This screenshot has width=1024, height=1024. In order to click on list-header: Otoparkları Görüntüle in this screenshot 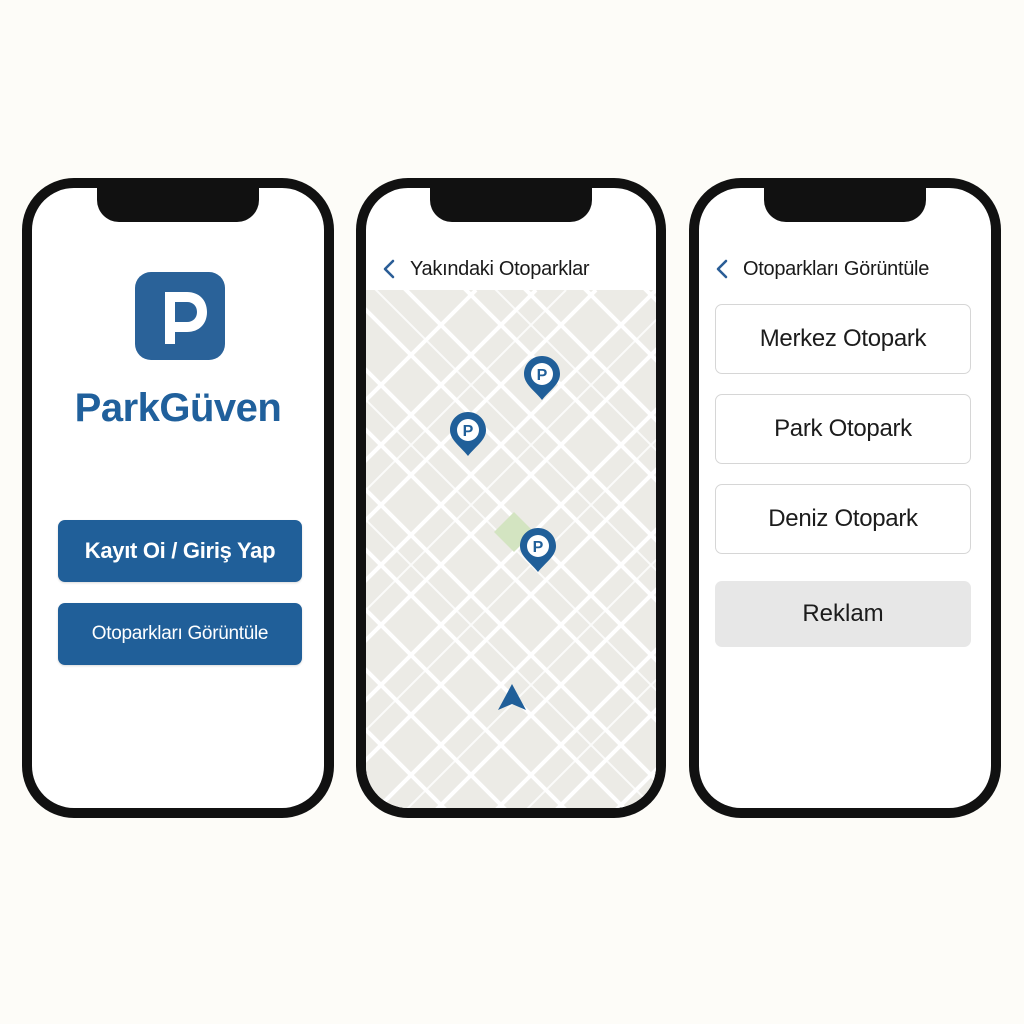, I will do `click(845, 269)`.